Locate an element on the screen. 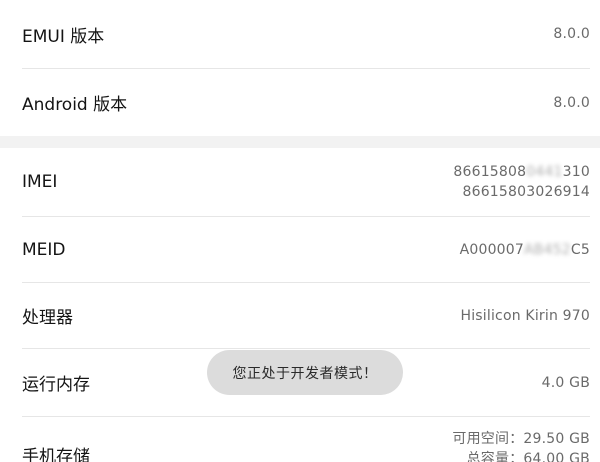 Image resolution: width=600 pixels, height=462 pixels. processor-row: 处理器 Hisilicon Kirin 970 is located at coordinates (300, 315).